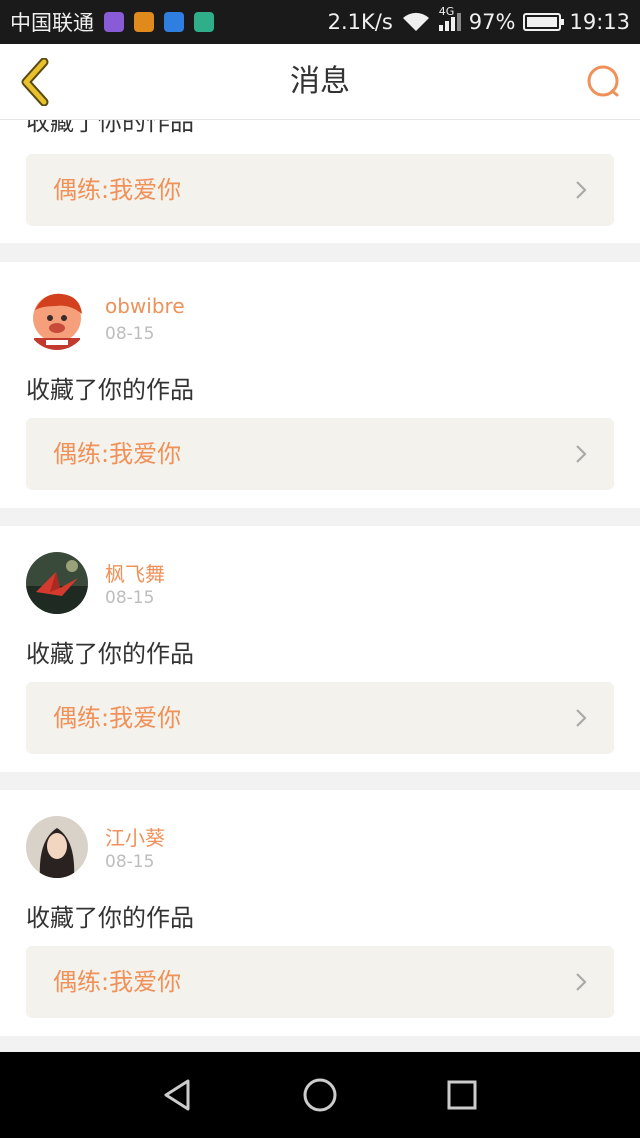 The width and height of the screenshot is (640, 1138). Describe the element at coordinates (415, 21) in the screenshot. I see `wifi-icon` at that location.